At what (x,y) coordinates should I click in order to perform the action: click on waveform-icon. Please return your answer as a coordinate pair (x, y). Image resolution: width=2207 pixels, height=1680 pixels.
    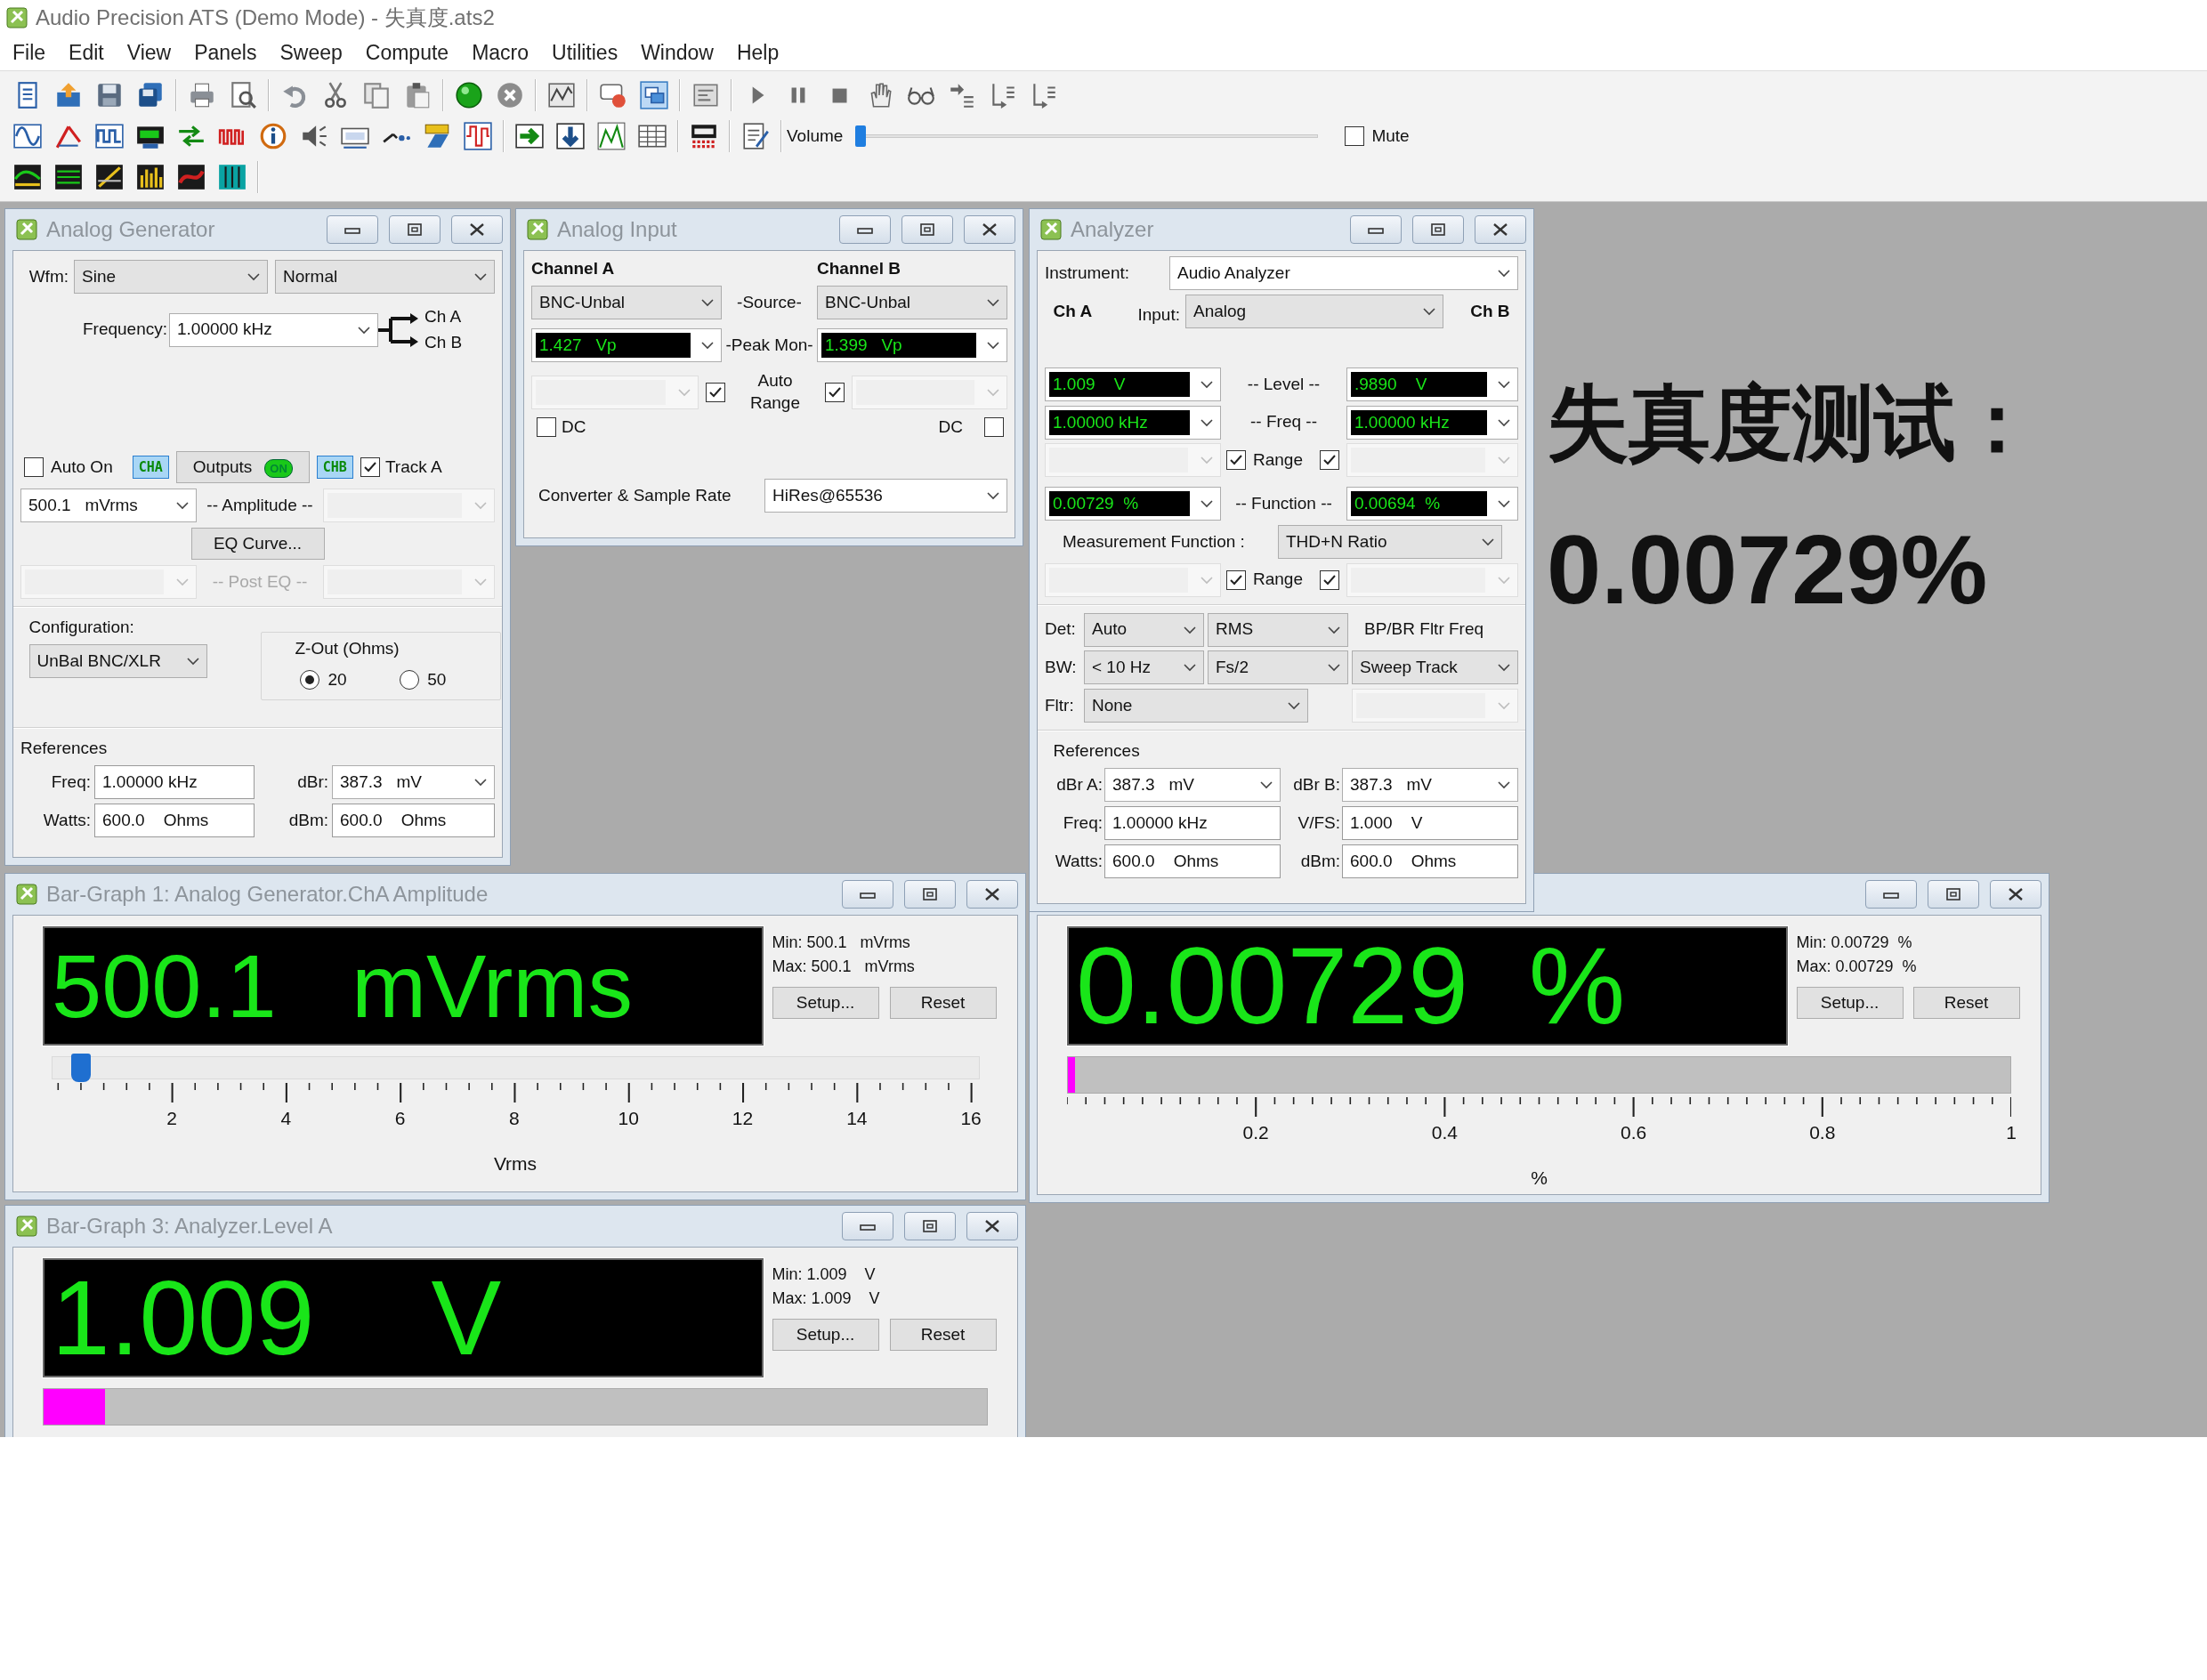
    Looking at the image, I should click on (478, 136).